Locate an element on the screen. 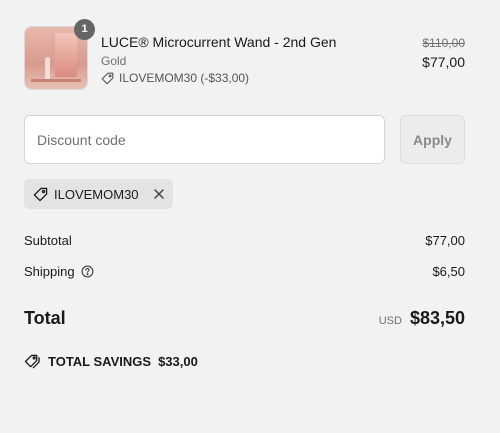  currency-code: USD is located at coordinates (390, 321).